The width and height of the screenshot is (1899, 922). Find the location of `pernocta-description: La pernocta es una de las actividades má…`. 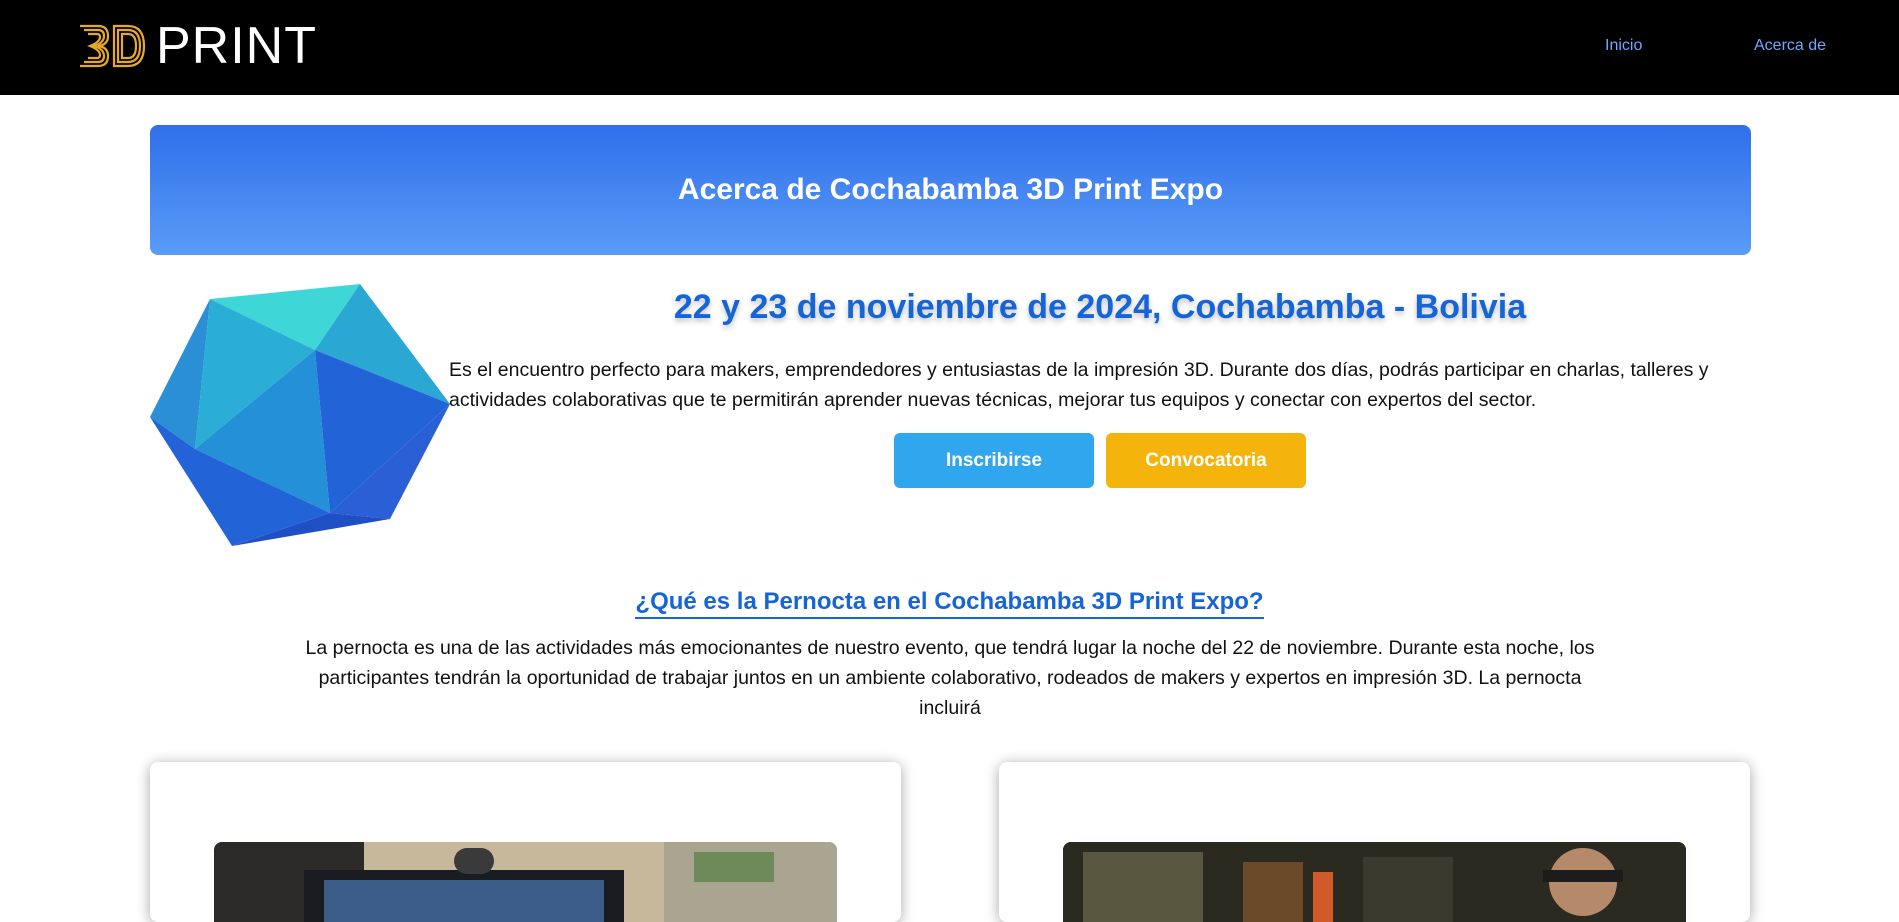

pernocta-description: La pernocta es una de las actividades má… is located at coordinates (950, 678).